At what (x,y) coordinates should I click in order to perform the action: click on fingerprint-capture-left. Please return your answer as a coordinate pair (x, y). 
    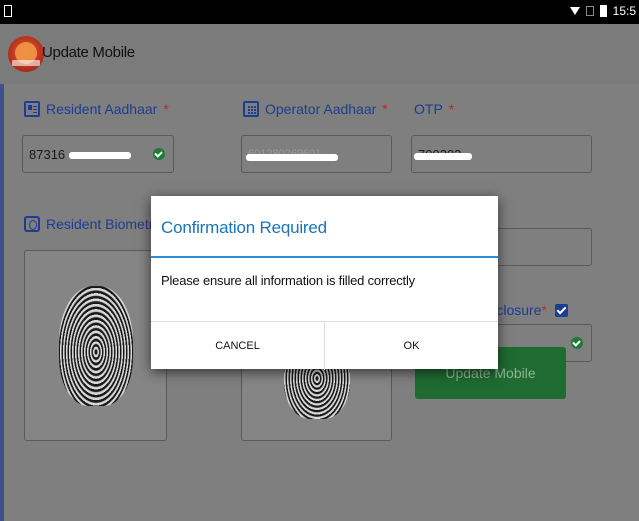
    Looking at the image, I should click on (95, 345).